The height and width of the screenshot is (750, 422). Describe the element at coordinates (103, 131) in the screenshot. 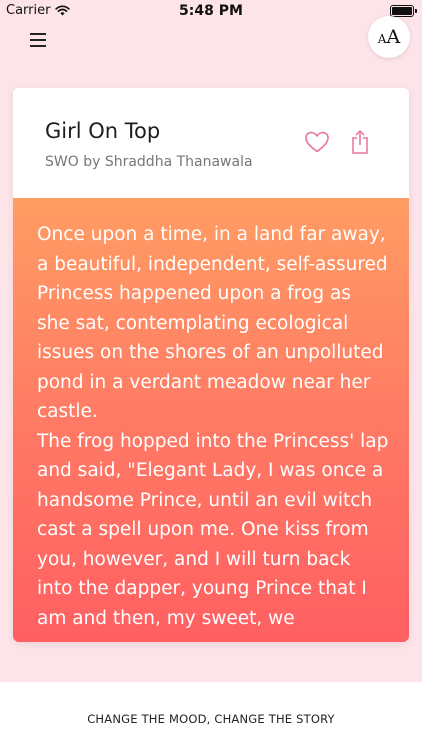

I see `story-title: Girl On Top` at that location.